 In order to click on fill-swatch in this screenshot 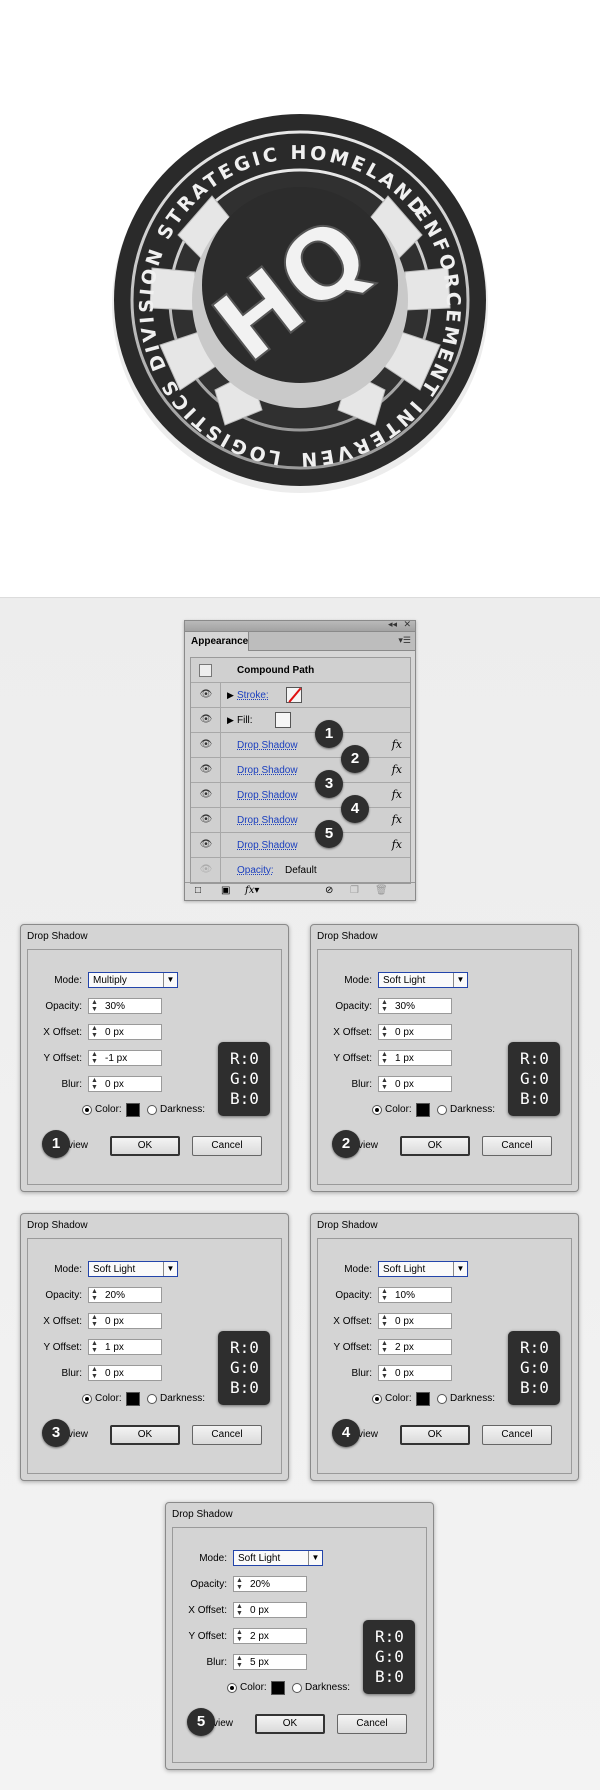, I will do `click(283, 720)`.